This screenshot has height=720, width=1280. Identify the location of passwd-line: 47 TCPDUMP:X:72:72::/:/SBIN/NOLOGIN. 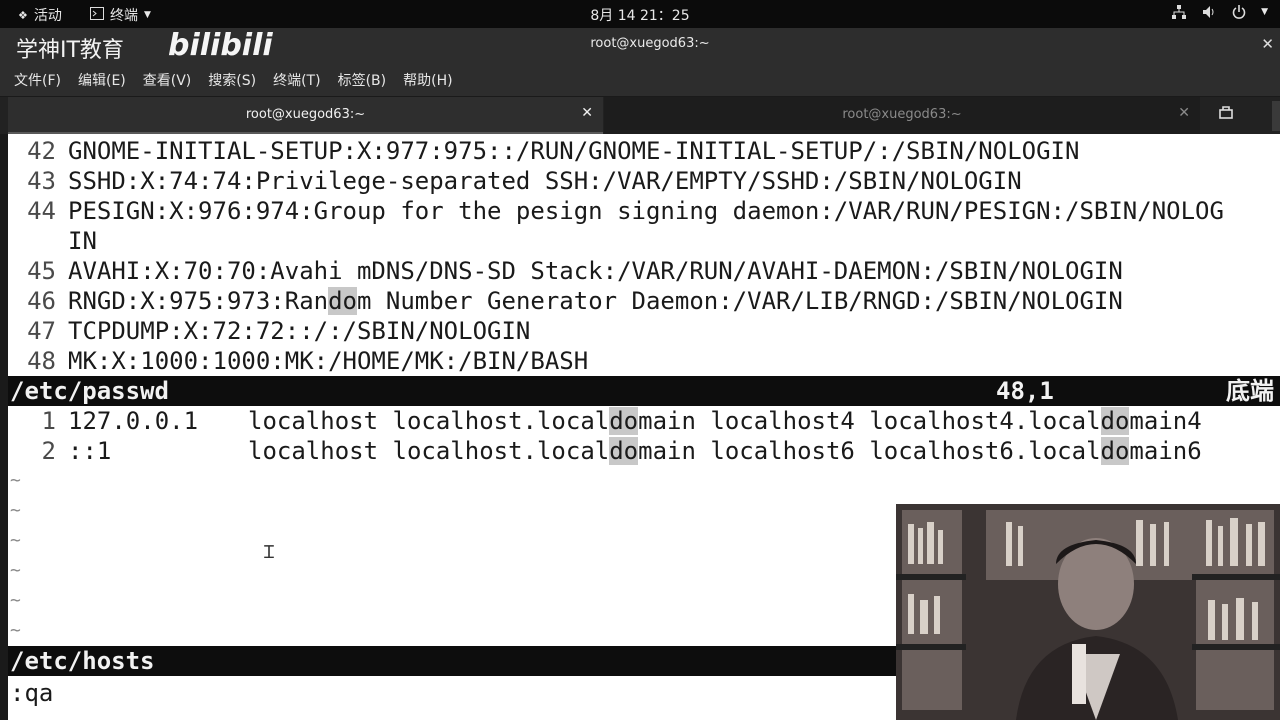
(279, 331).